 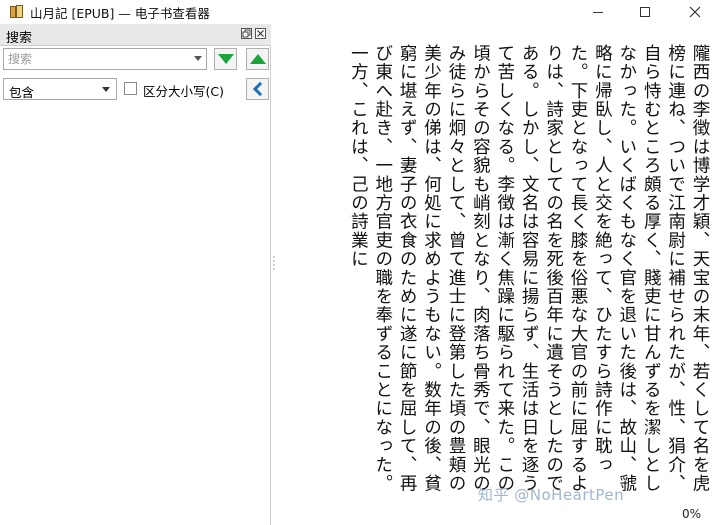 I want to click on collapse-panel-button, so click(x=257, y=89).